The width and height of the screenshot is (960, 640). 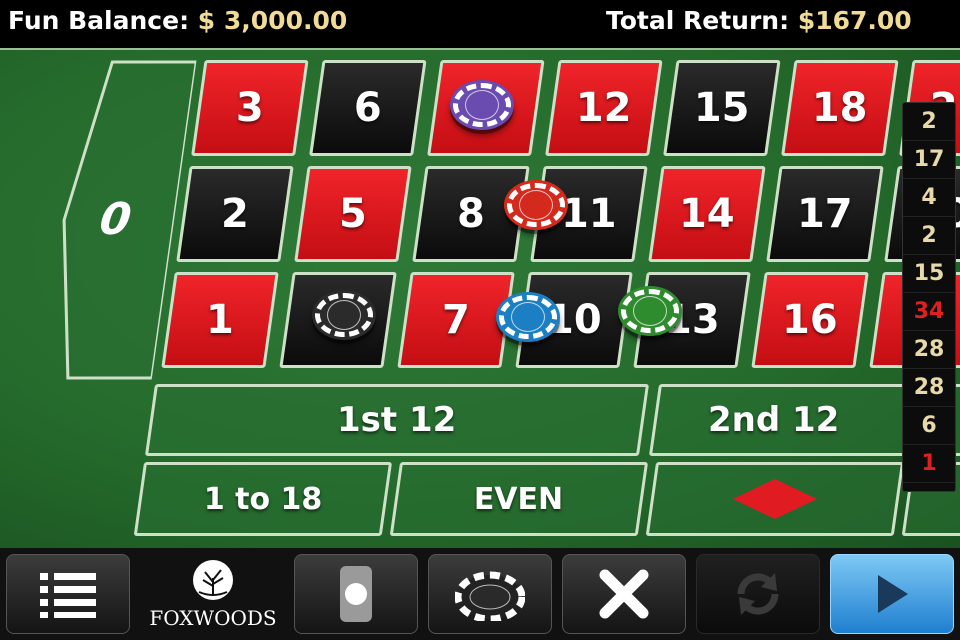 I want to click on menu-button, so click(x=68, y=594).